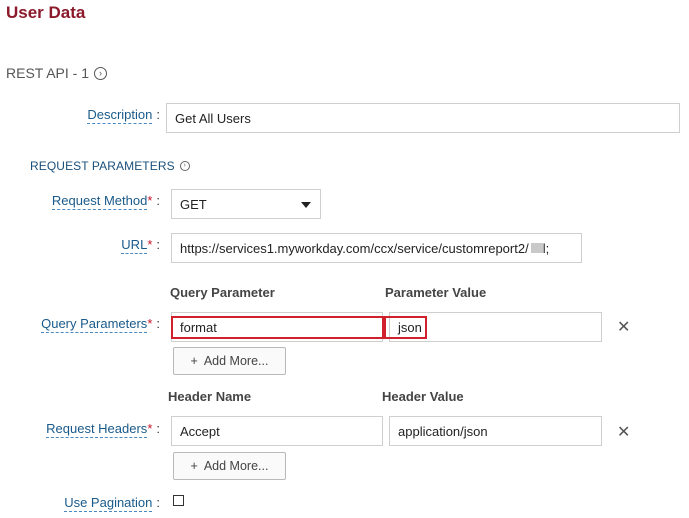 The height and width of the screenshot is (518, 689). I want to click on request-headers-label-row: Request Headers*:, so click(103, 429).